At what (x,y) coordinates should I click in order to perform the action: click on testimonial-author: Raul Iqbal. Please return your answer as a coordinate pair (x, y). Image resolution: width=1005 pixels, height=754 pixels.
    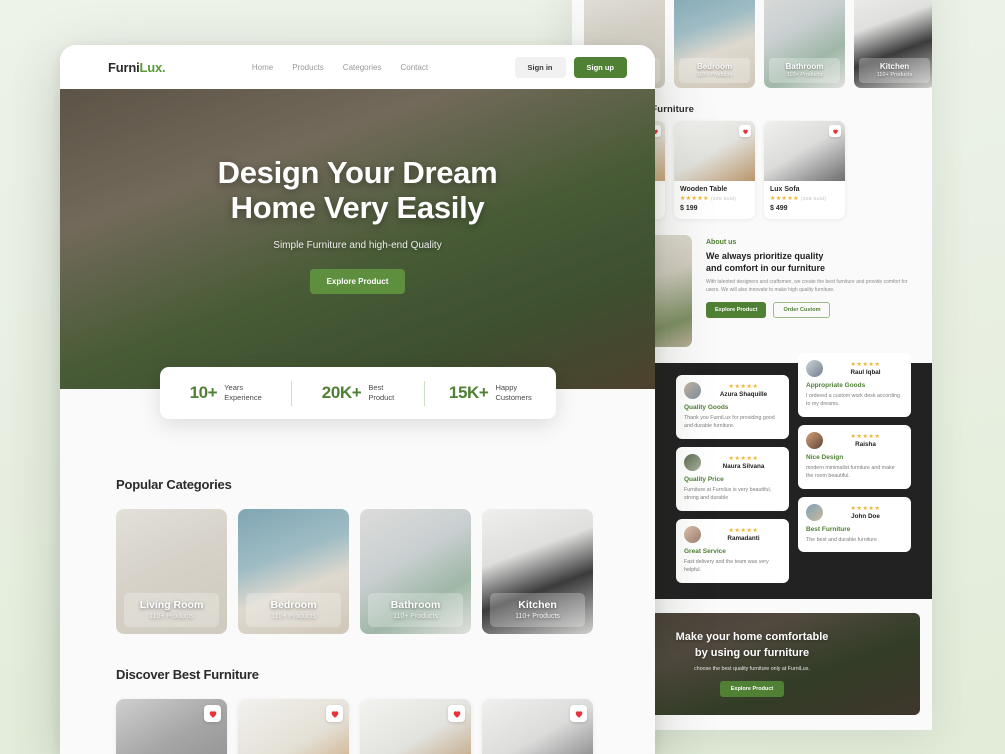
    Looking at the image, I should click on (865, 372).